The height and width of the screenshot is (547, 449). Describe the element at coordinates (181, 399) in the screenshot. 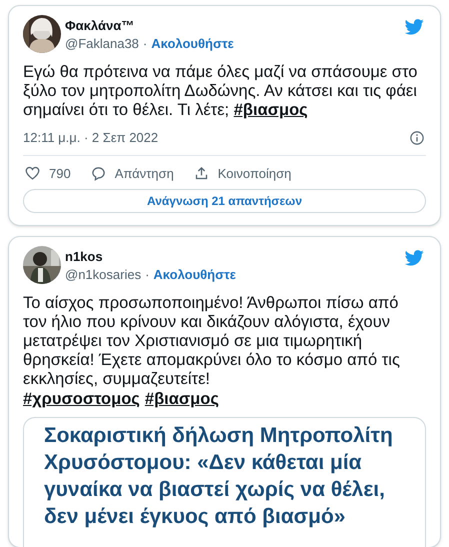

I see `hashtag-link: #βιασμος` at that location.